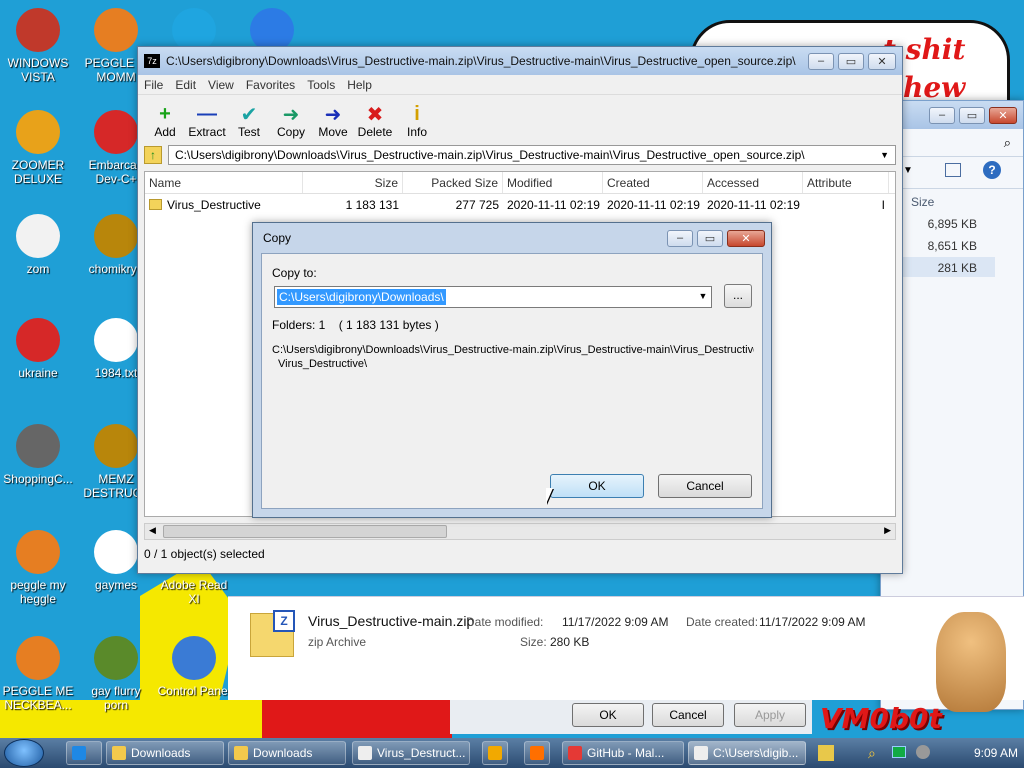  What do you see at coordinates (416, 132) in the screenshot?
I see `toolbar-label: Info` at bounding box center [416, 132].